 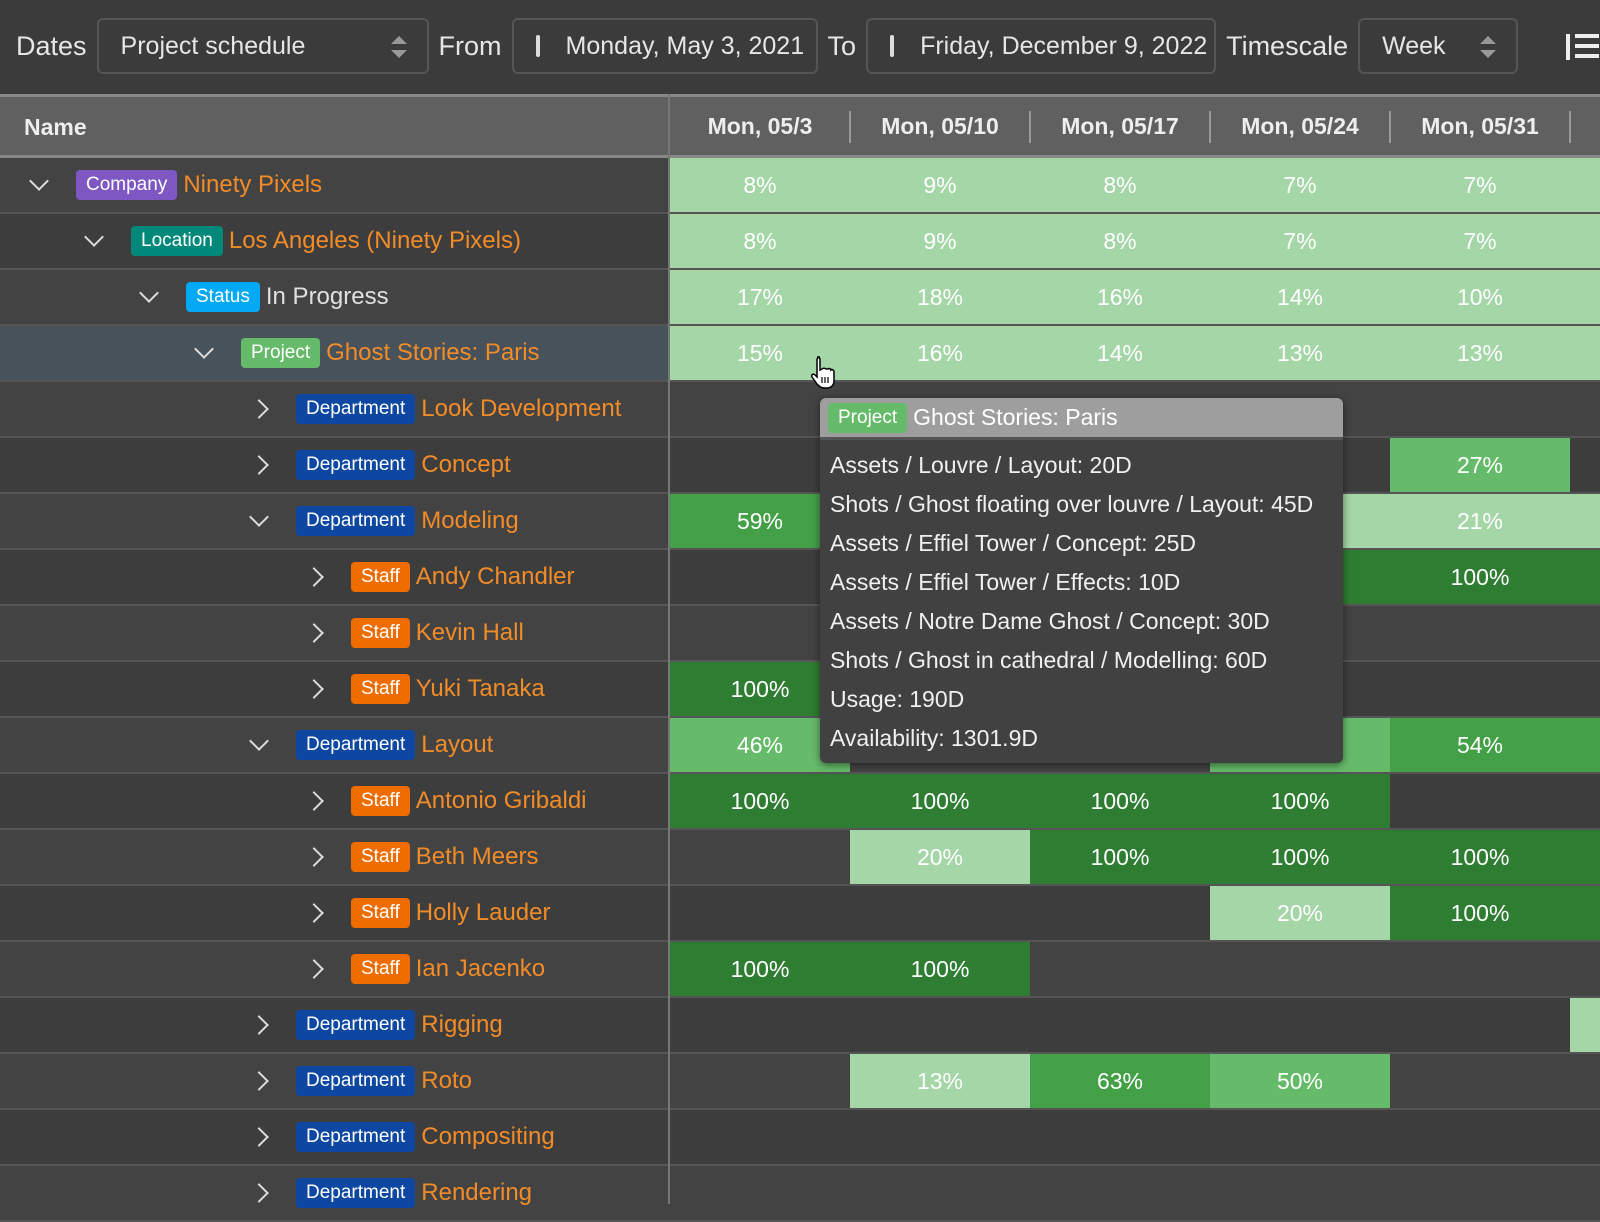 I want to click on table-row: Staff Holly Lauder 20% 100%, so click(x=800, y=914).